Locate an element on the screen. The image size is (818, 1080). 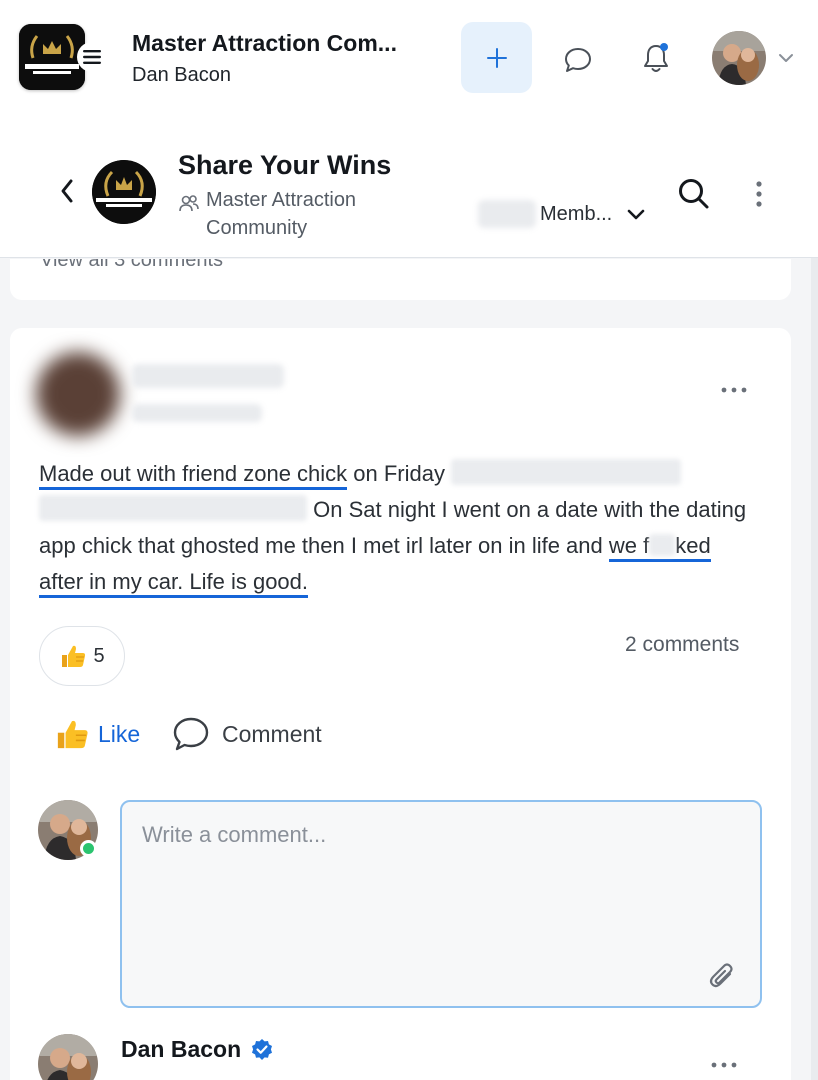
app-header: Master Attraction Com... Dan Bacon is located at coordinates (409, 59).